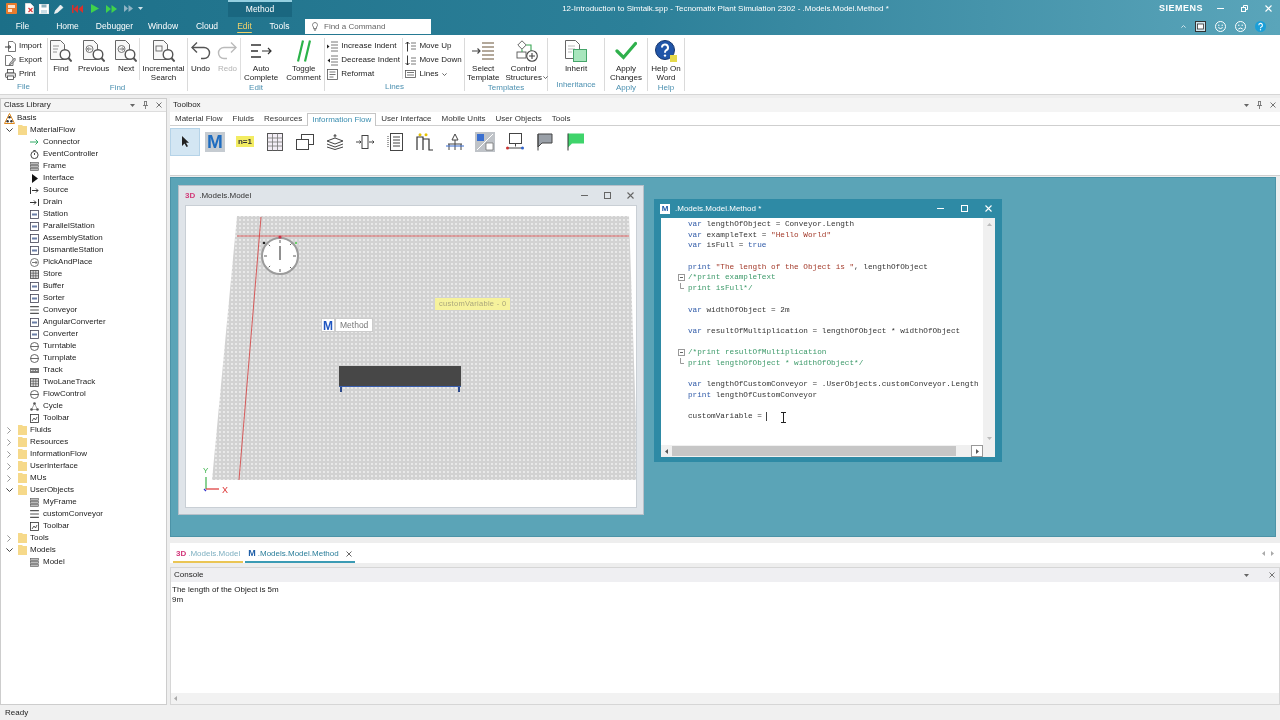 The image size is (1280, 720). What do you see at coordinates (126, 55) in the screenshot?
I see `next-button: Next` at bounding box center [126, 55].